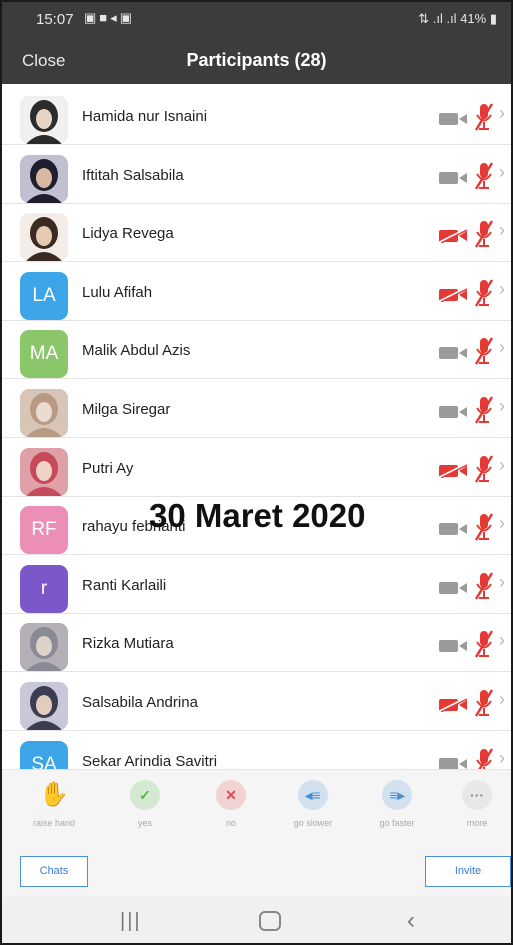 The width and height of the screenshot is (513, 945). I want to click on participant-row: LA Lulu Afifah ›, so click(256, 292).